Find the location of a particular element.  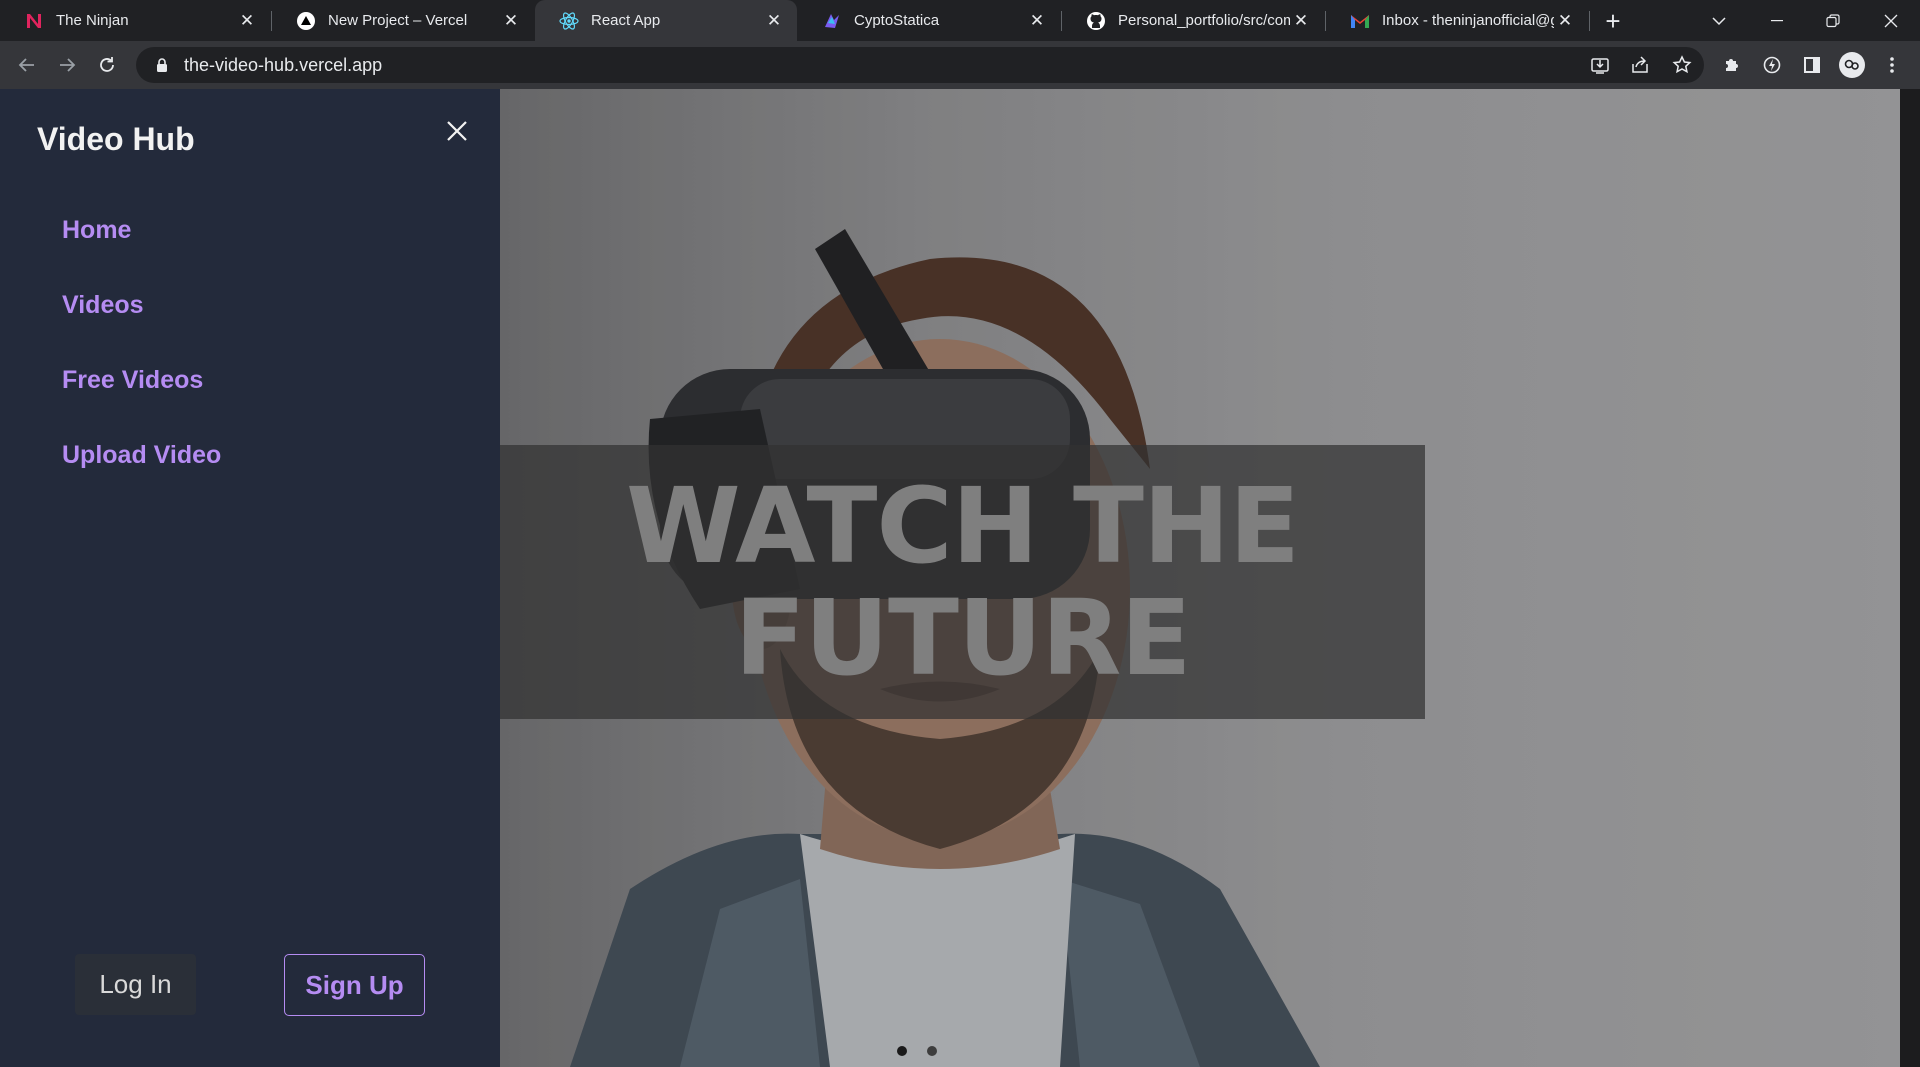

tab-title: Personal_portfolio/src/com is located at coordinates (1204, 20).